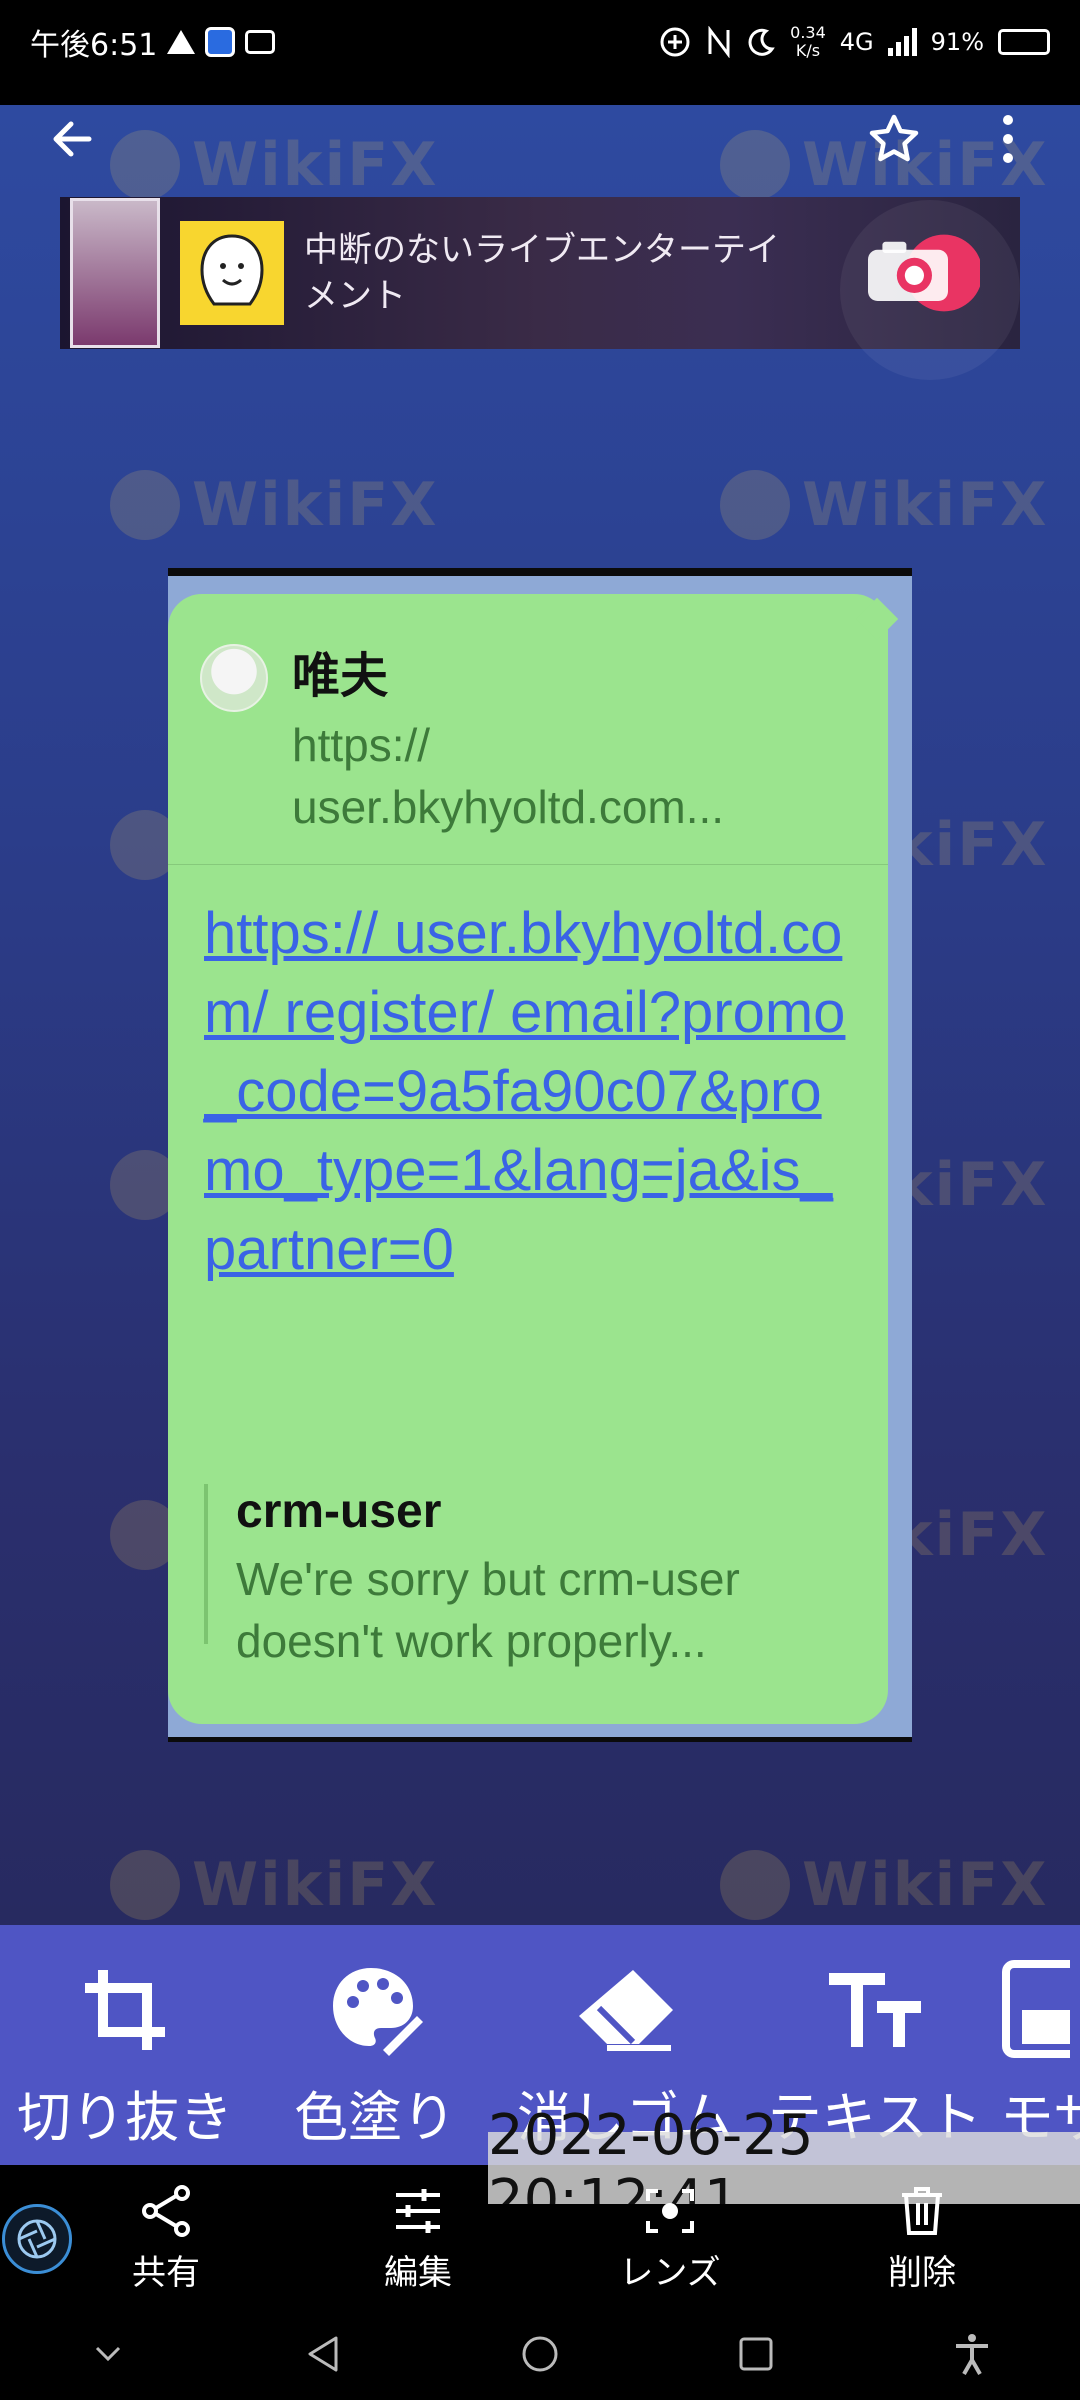 This screenshot has height=2400, width=1080. I want to click on system-nav-bar, so click(540, 2354).